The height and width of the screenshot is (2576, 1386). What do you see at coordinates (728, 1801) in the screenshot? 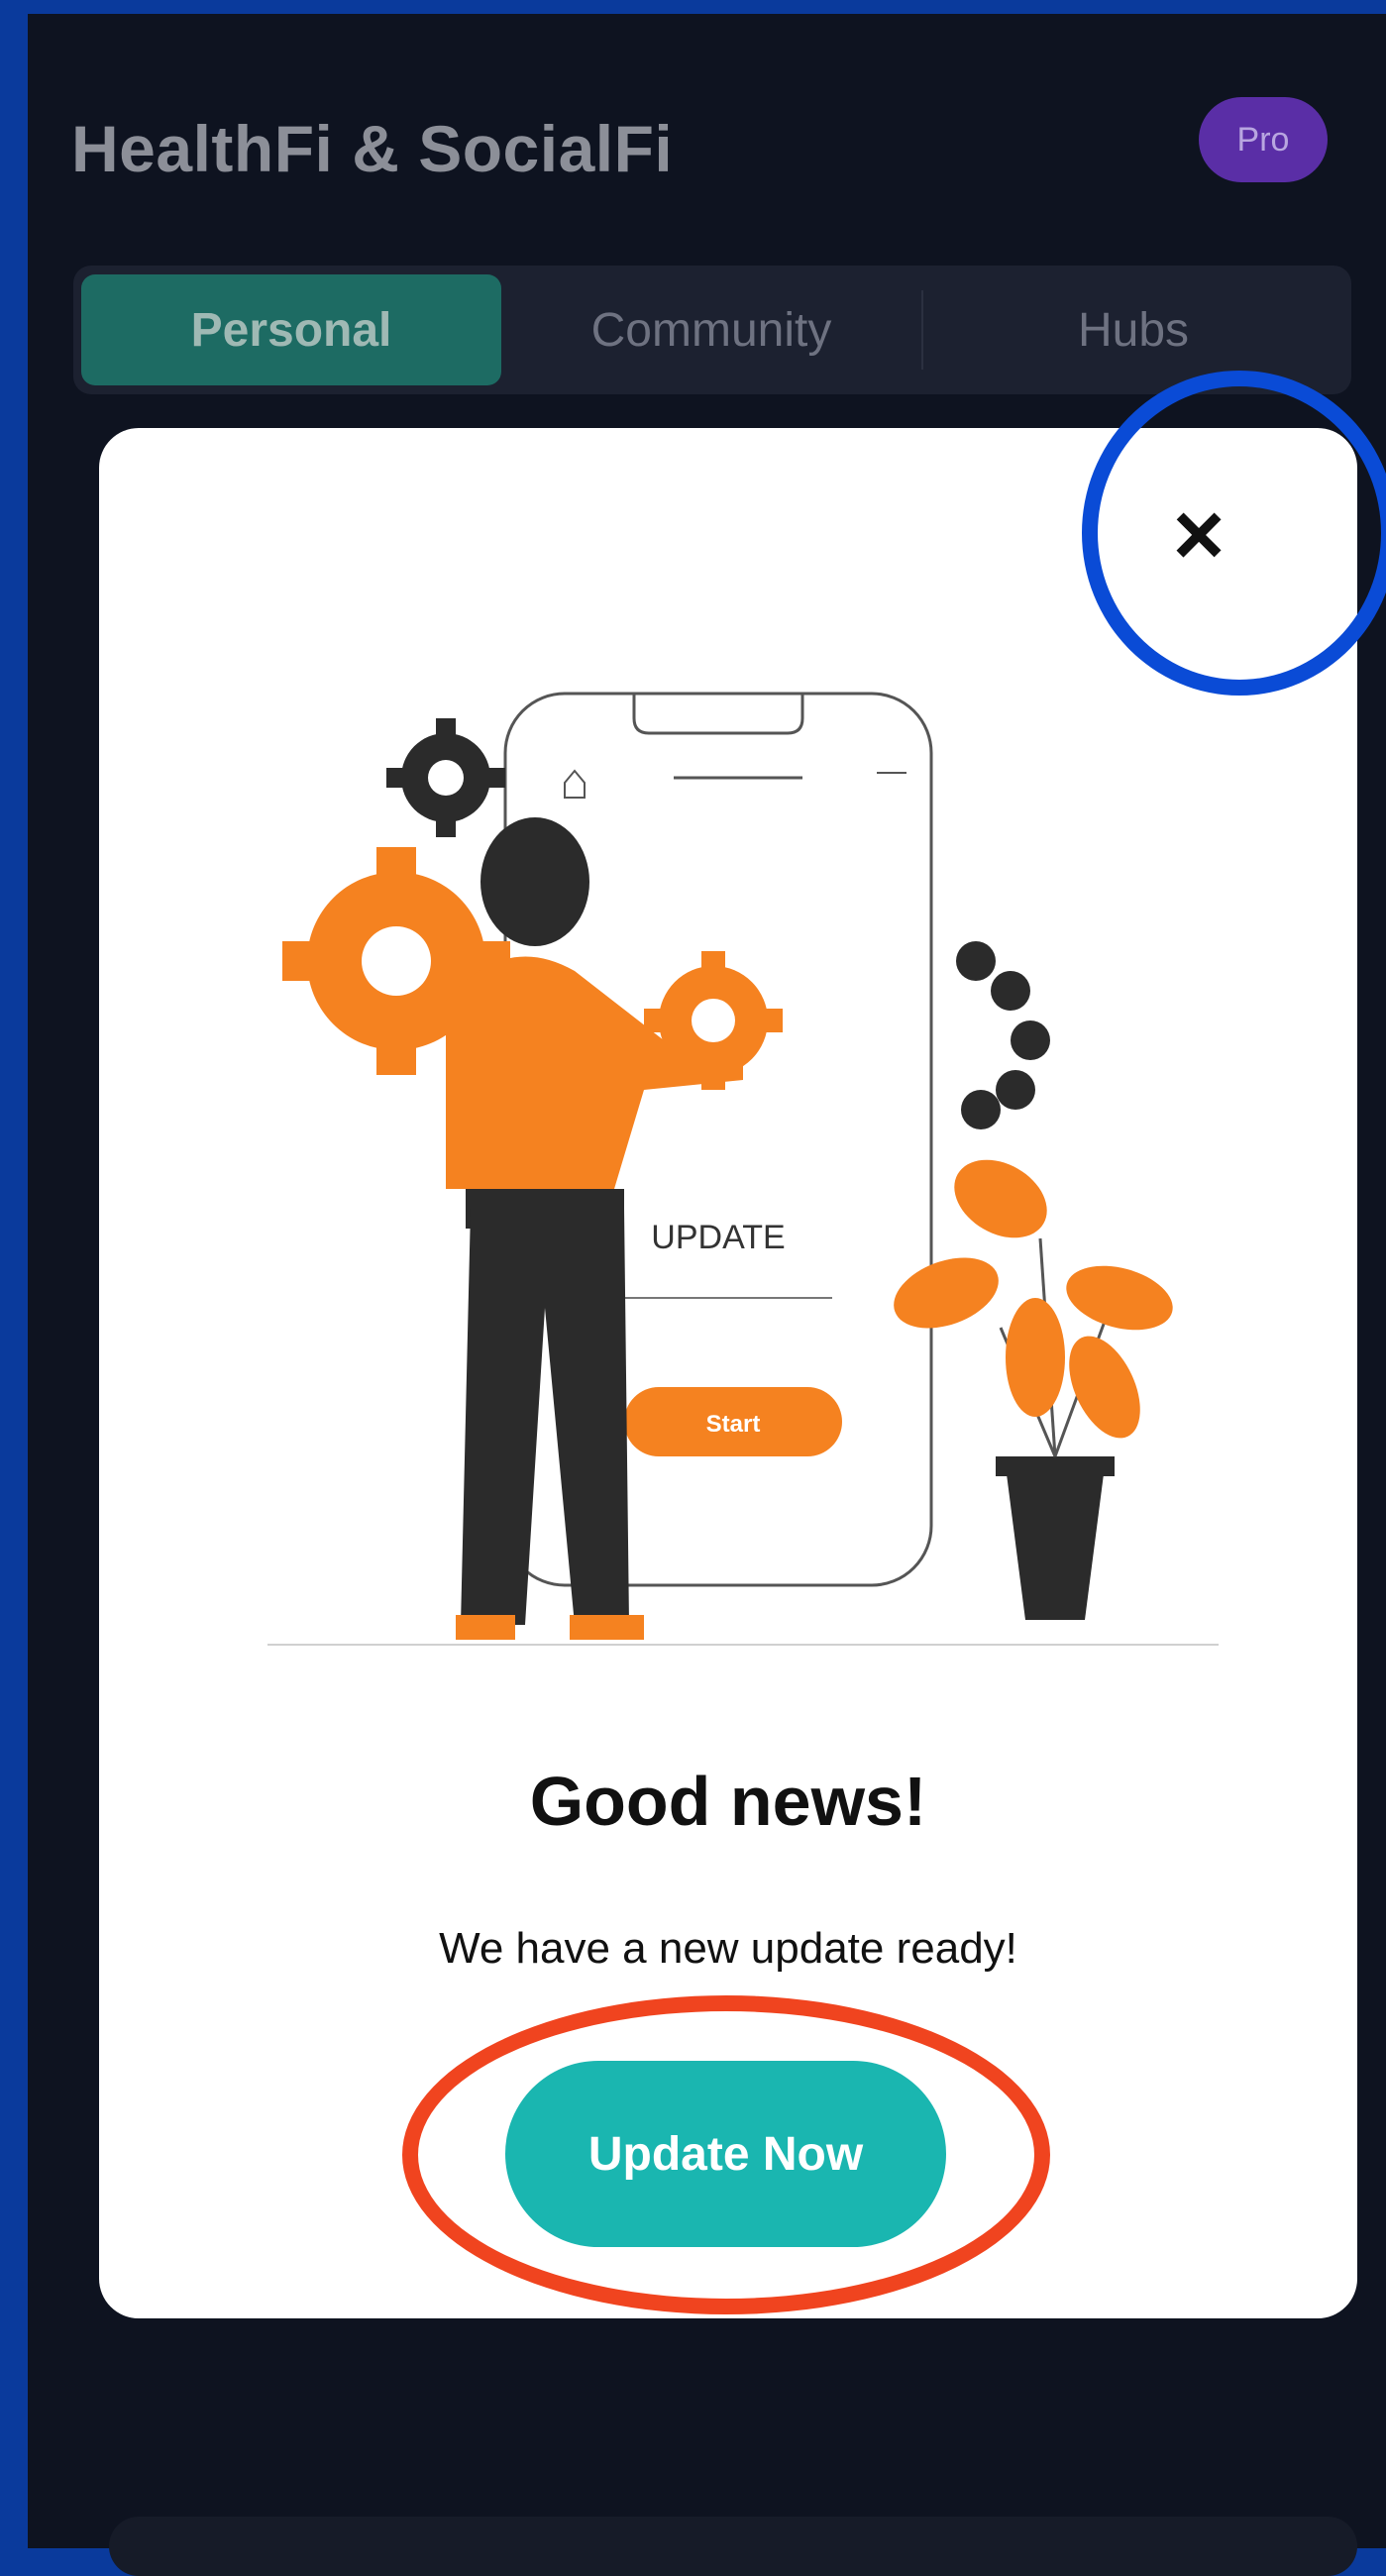
I see `modal-heading: Good news!` at bounding box center [728, 1801].